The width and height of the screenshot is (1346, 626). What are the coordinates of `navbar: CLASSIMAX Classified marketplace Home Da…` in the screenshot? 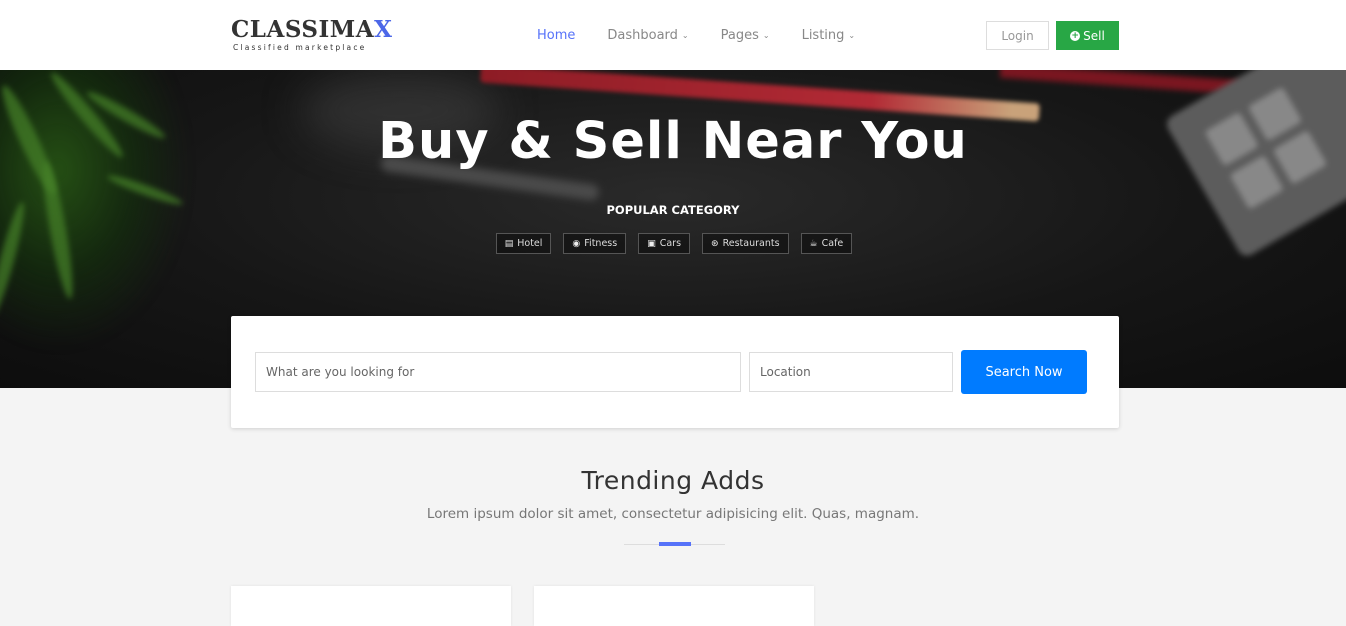 It's located at (673, 35).